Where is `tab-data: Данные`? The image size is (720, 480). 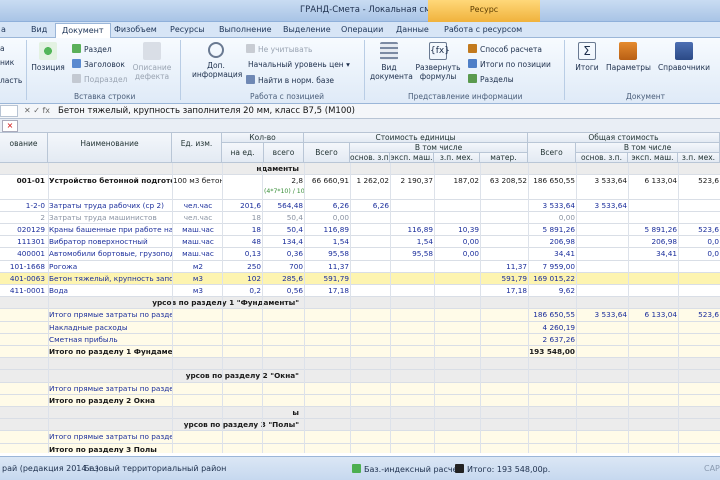 tab-data: Данные is located at coordinates (412, 30).